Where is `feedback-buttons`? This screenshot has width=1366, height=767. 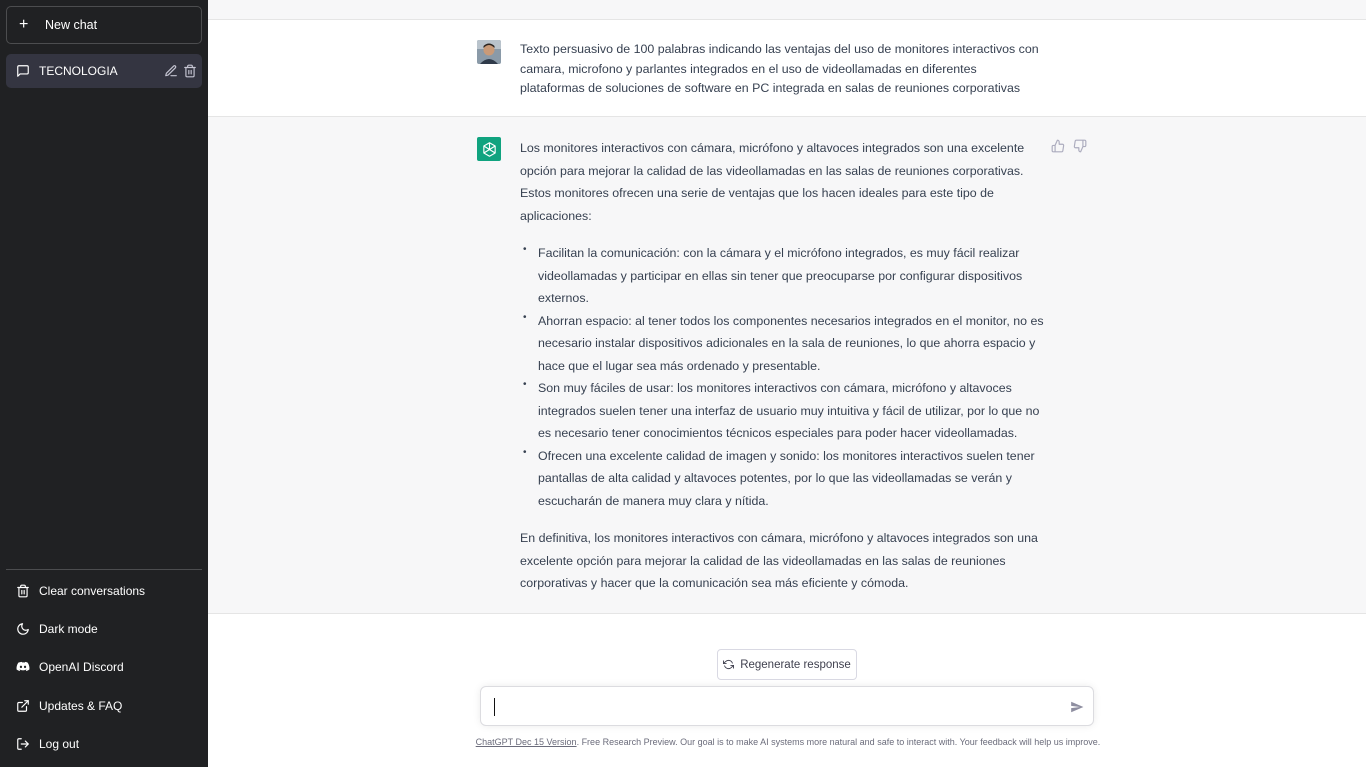
feedback-buttons is located at coordinates (1069, 146).